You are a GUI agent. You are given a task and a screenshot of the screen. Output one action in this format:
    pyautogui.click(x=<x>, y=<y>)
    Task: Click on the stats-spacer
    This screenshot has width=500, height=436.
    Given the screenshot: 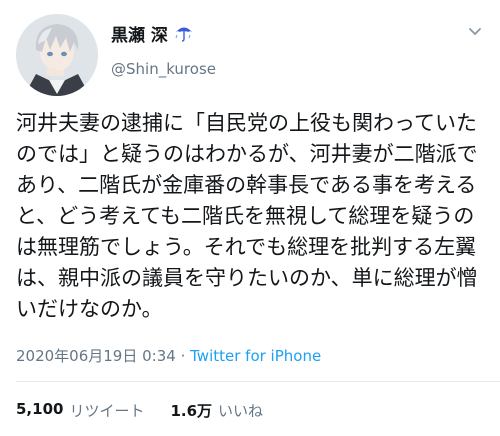 What is the action you would take?
    pyautogui.click(x=157, y=410)
    